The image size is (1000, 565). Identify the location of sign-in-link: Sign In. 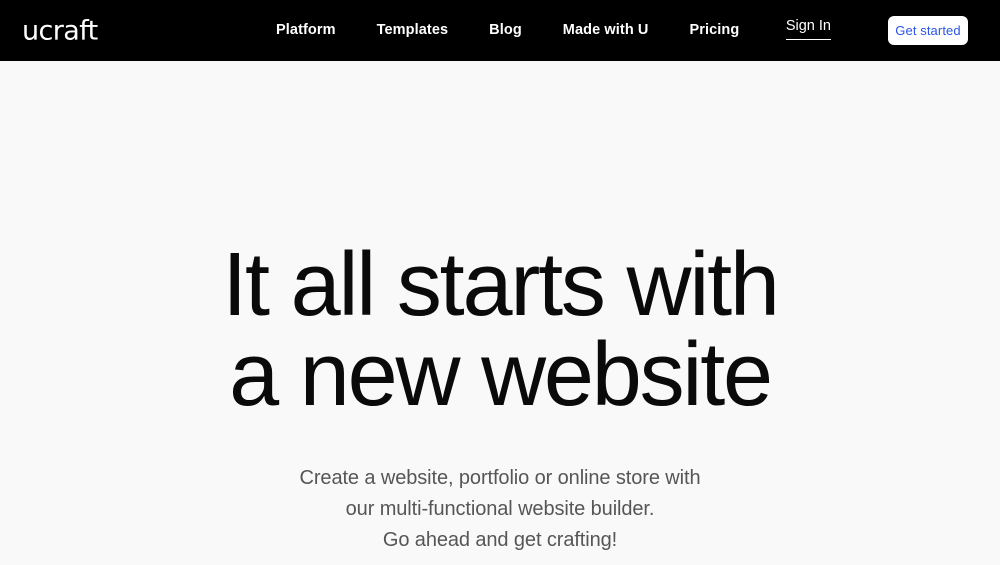
(808, 29).